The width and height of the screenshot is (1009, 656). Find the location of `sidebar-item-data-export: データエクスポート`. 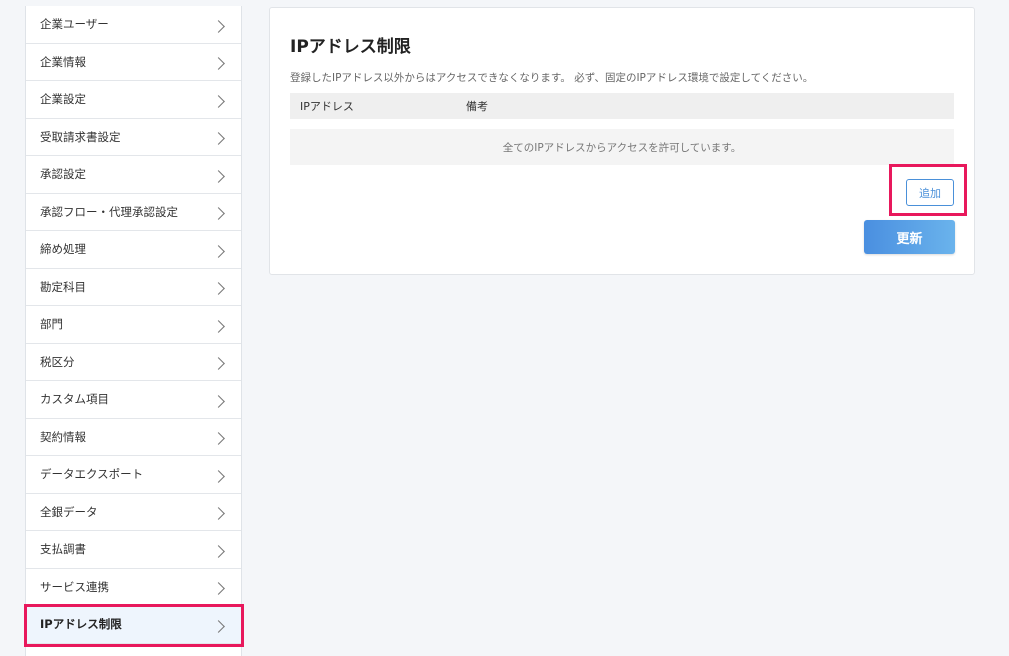

sidebar-item-data-export: データエクスポート is located at coordinates (133, 475).